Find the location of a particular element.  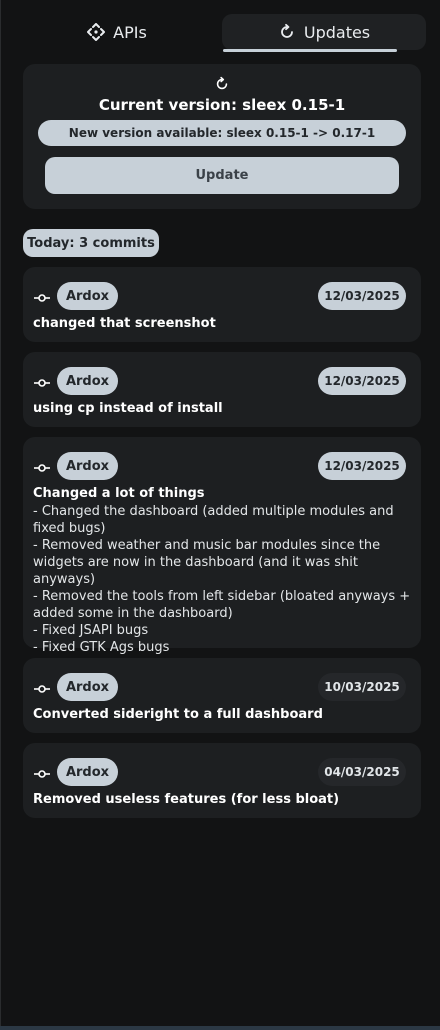

tab-updates: Updates is located at coordinates (324, 32).